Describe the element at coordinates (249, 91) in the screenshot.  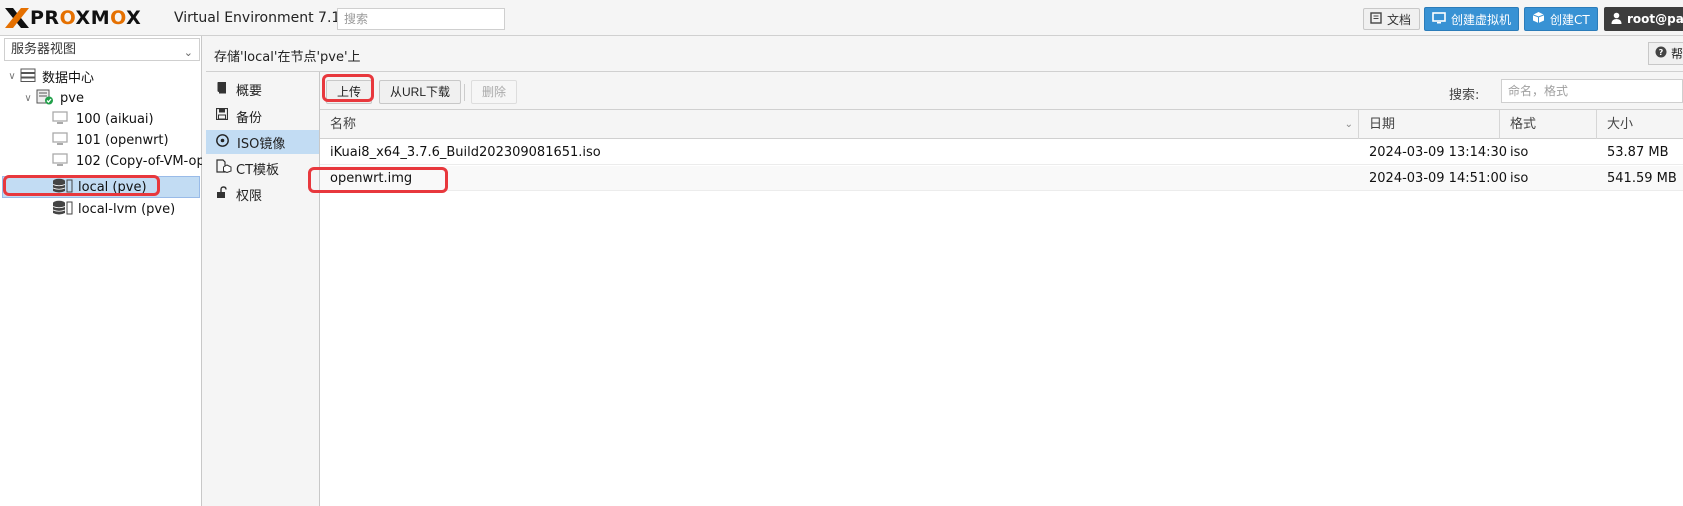
I see `subnav-label: 概要` at that location.